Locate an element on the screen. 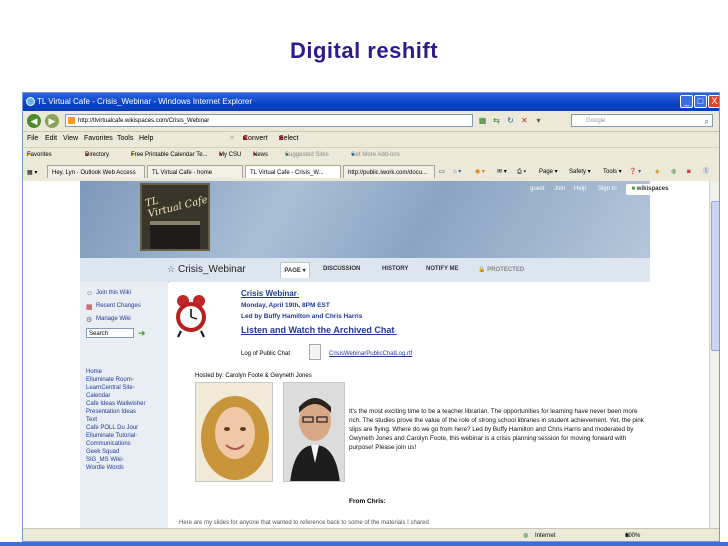 The width and height of the screenshot is (728, 546). wiki-search-value: Search is located at coordinates (99, 334).